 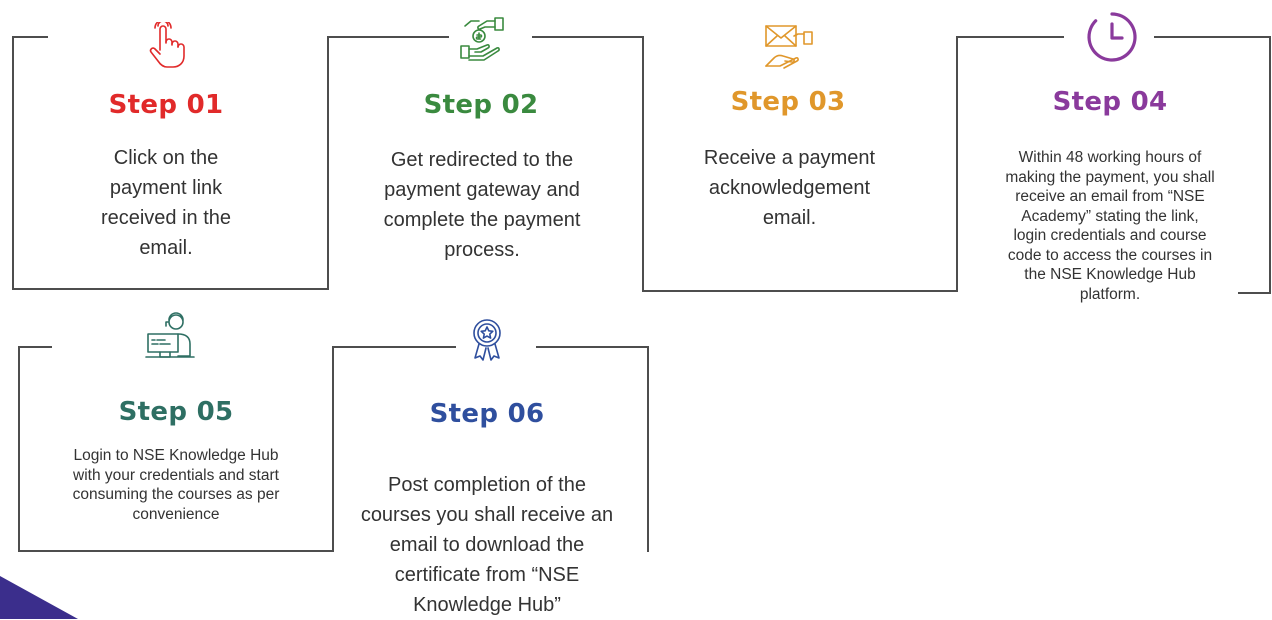 What do you see at coordinates (1110, 216) in the screenshot?
I see `description-line: Academy” stating the link,` at bounding box center [1110, 216].